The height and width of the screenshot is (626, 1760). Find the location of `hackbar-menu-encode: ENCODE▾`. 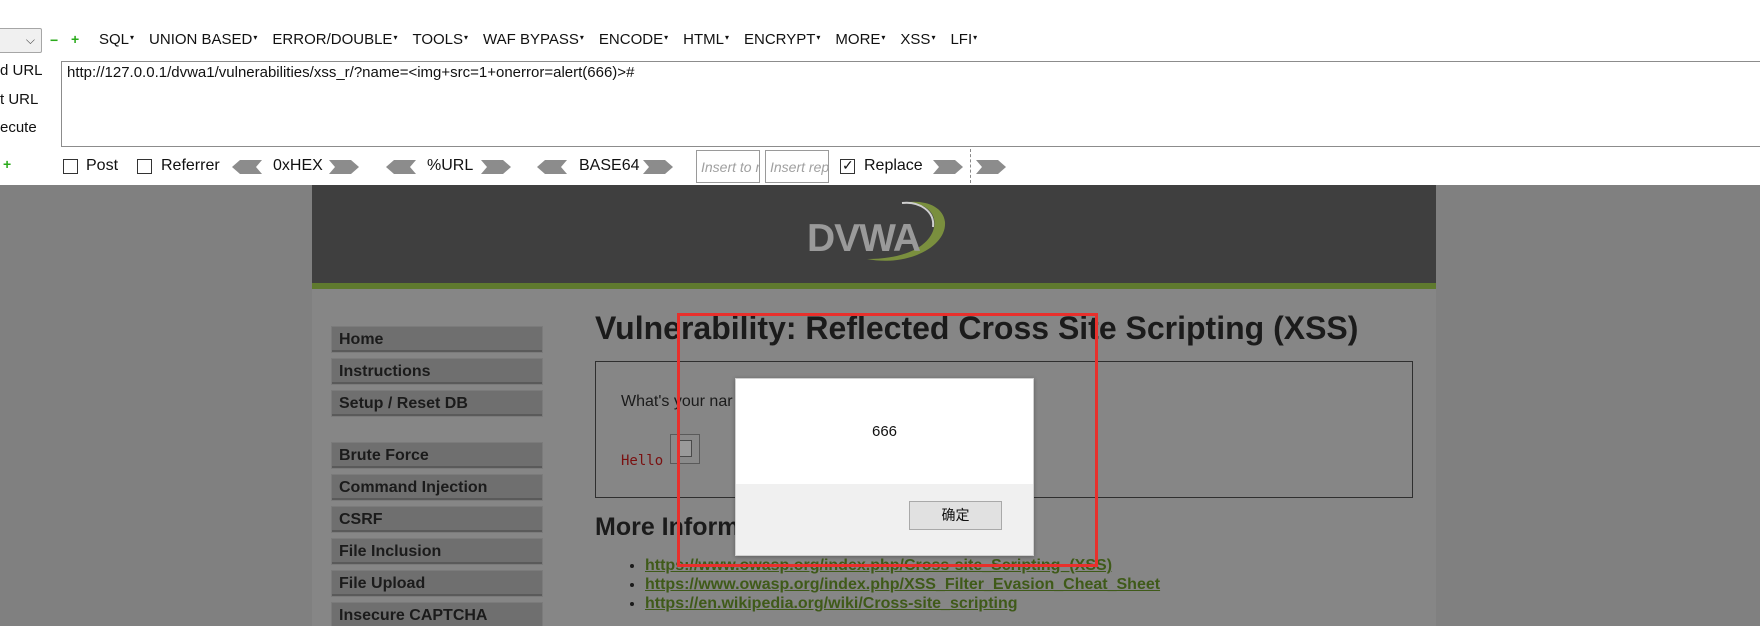

hackbar-menu-encode: ENCODE▾ is located at coordinates (633, 39).